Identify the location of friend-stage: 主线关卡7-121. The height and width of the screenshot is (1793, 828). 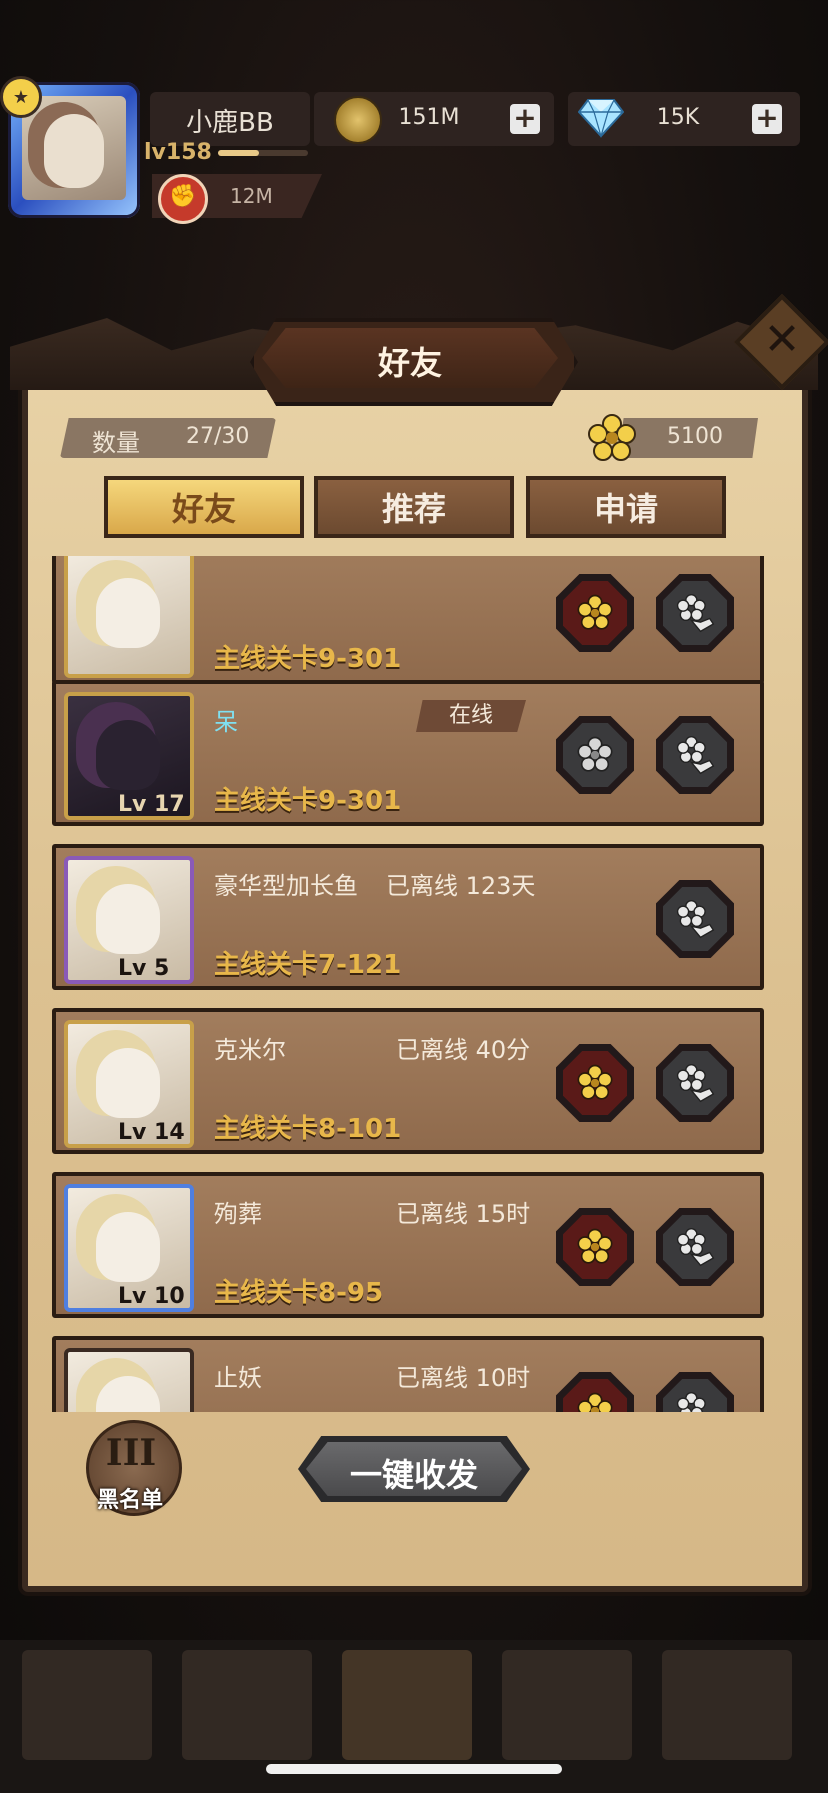
(308, 965).